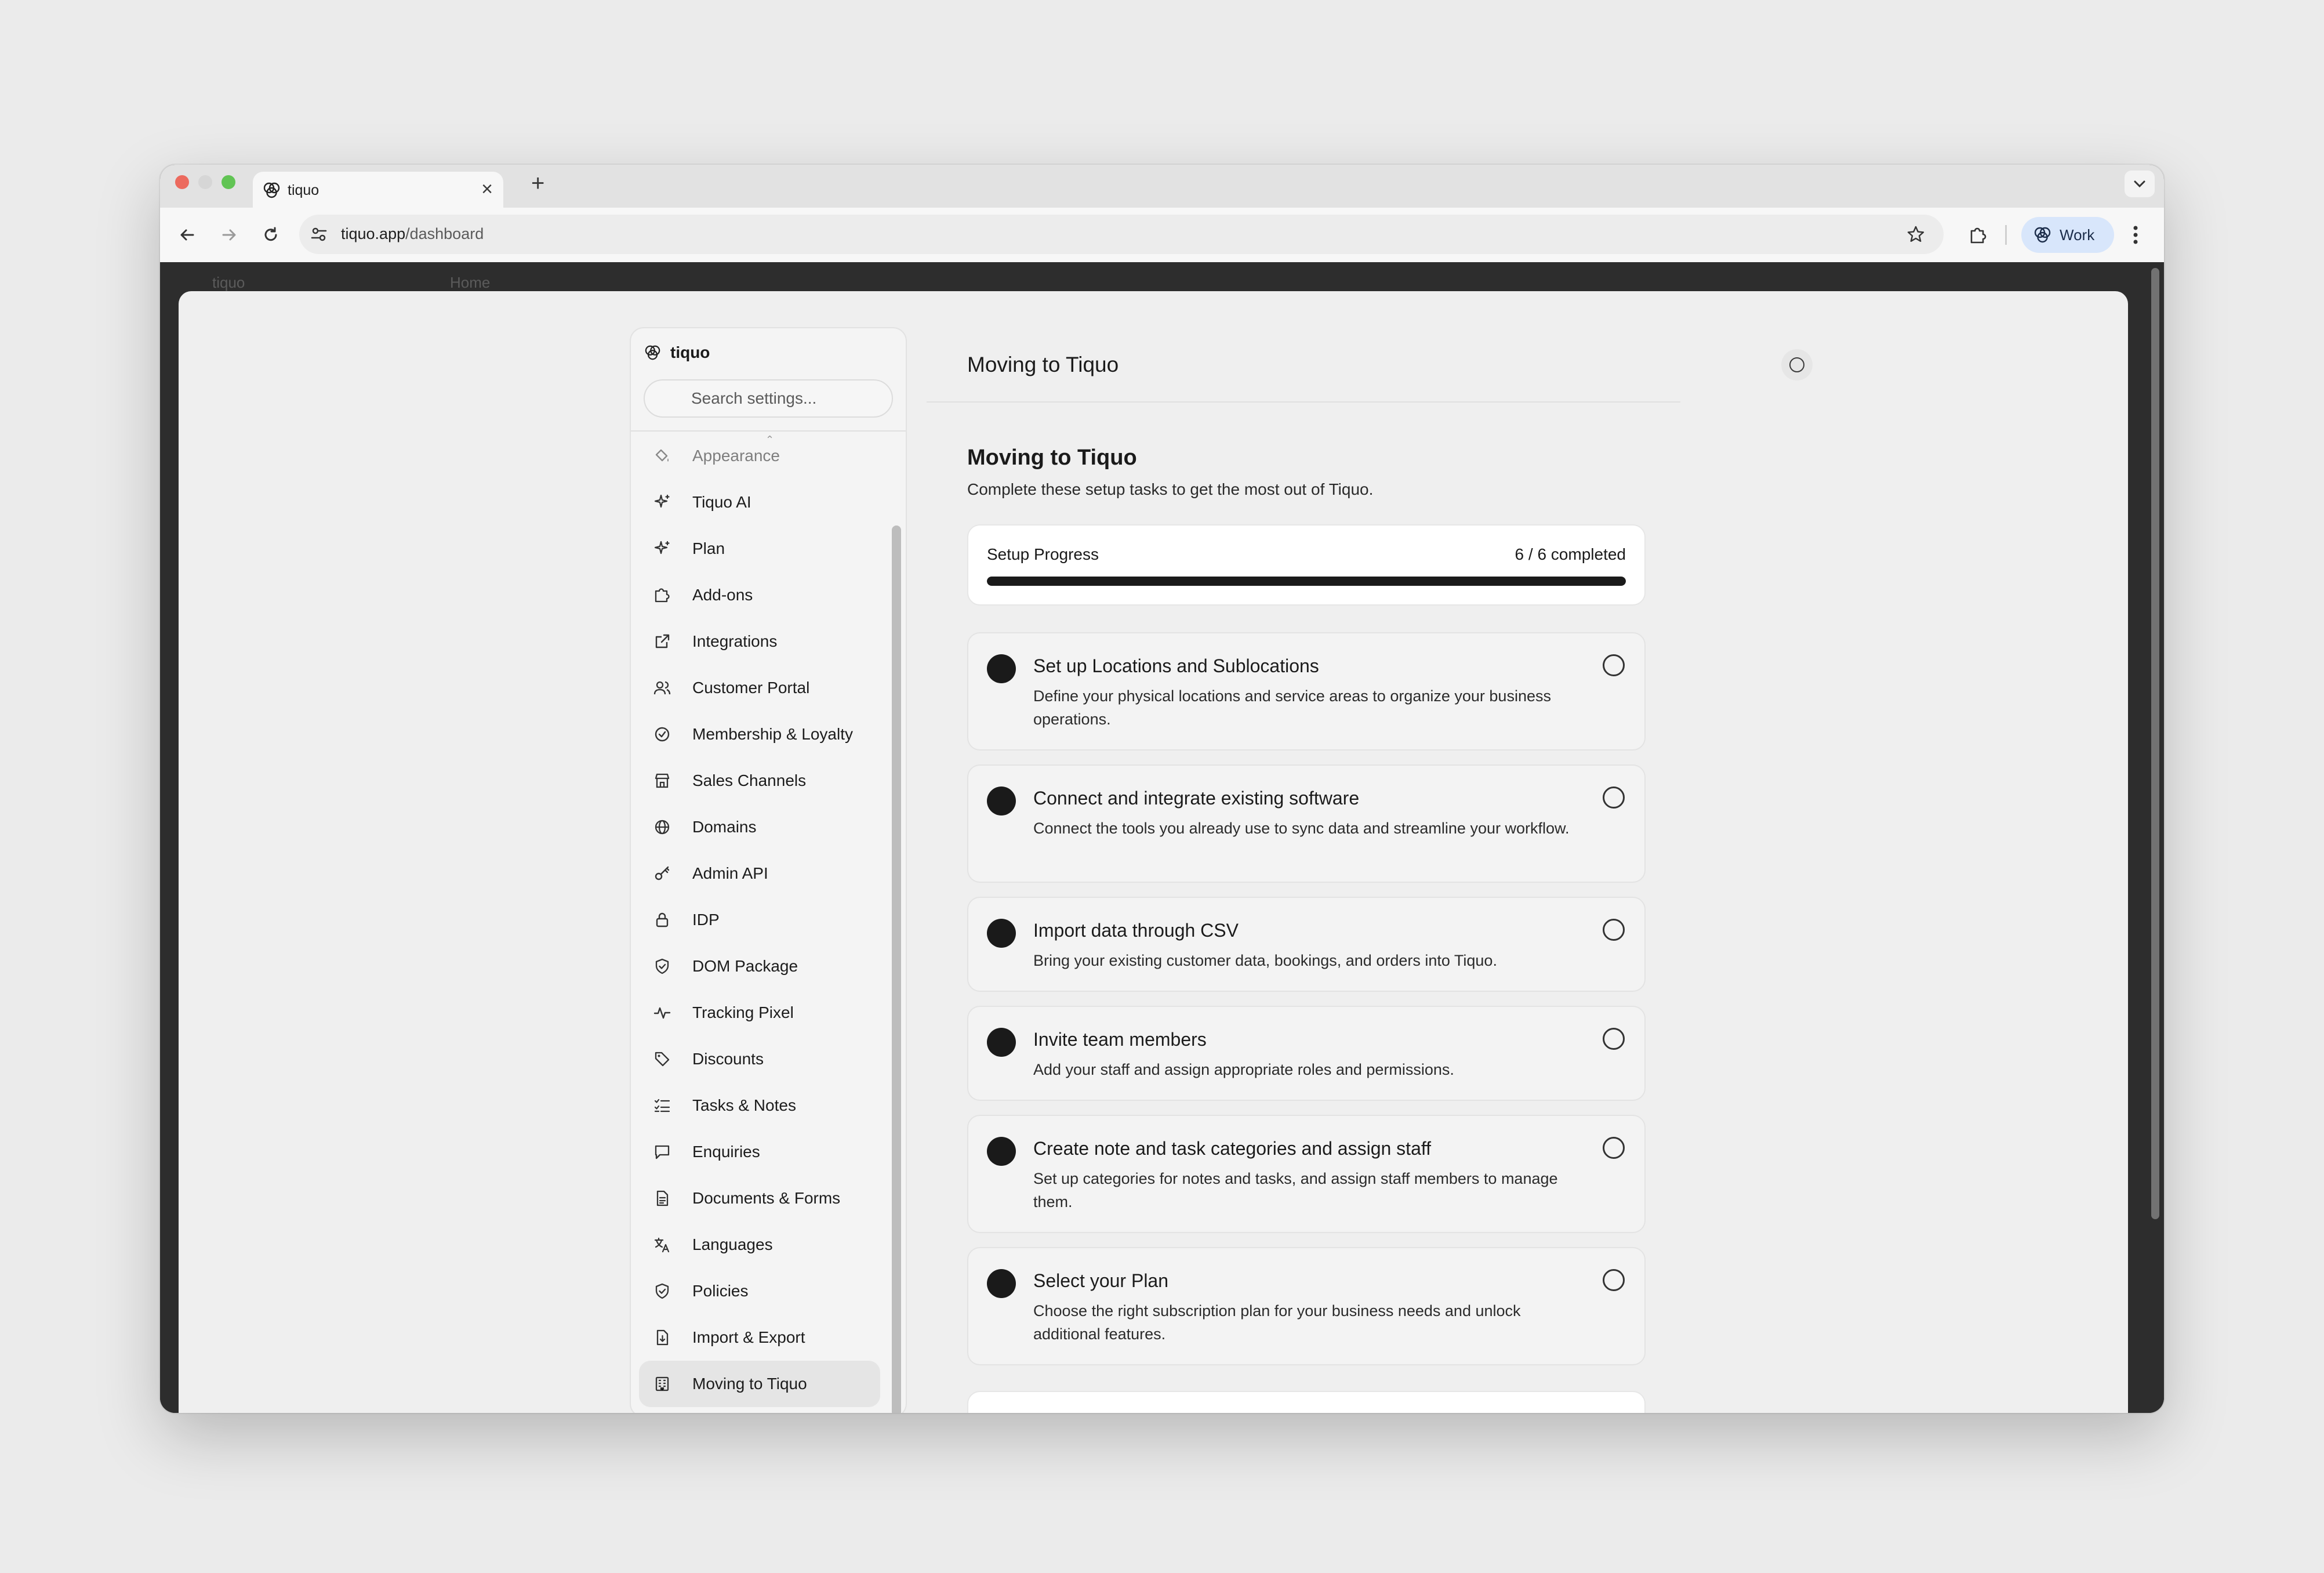  What do you see at coordinates (205, 182) in the screenshot?
I see `minimize-window-button` at bounding box center [205, 182].